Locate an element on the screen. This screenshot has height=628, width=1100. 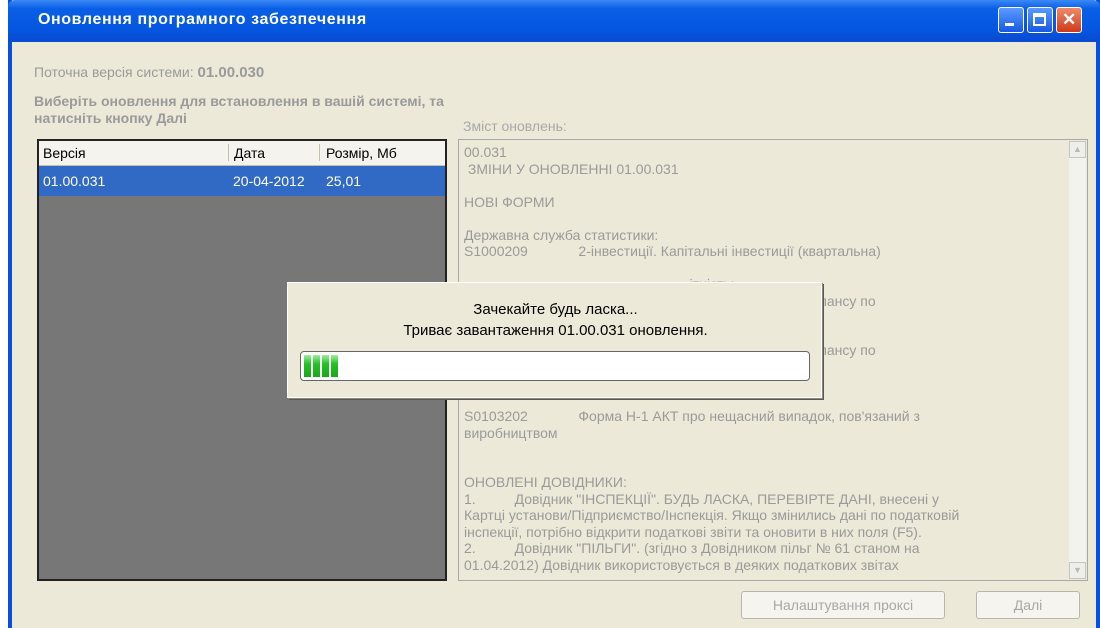
window-title: Оновлення програмного забезпечення is located at coordinates (202, 19).